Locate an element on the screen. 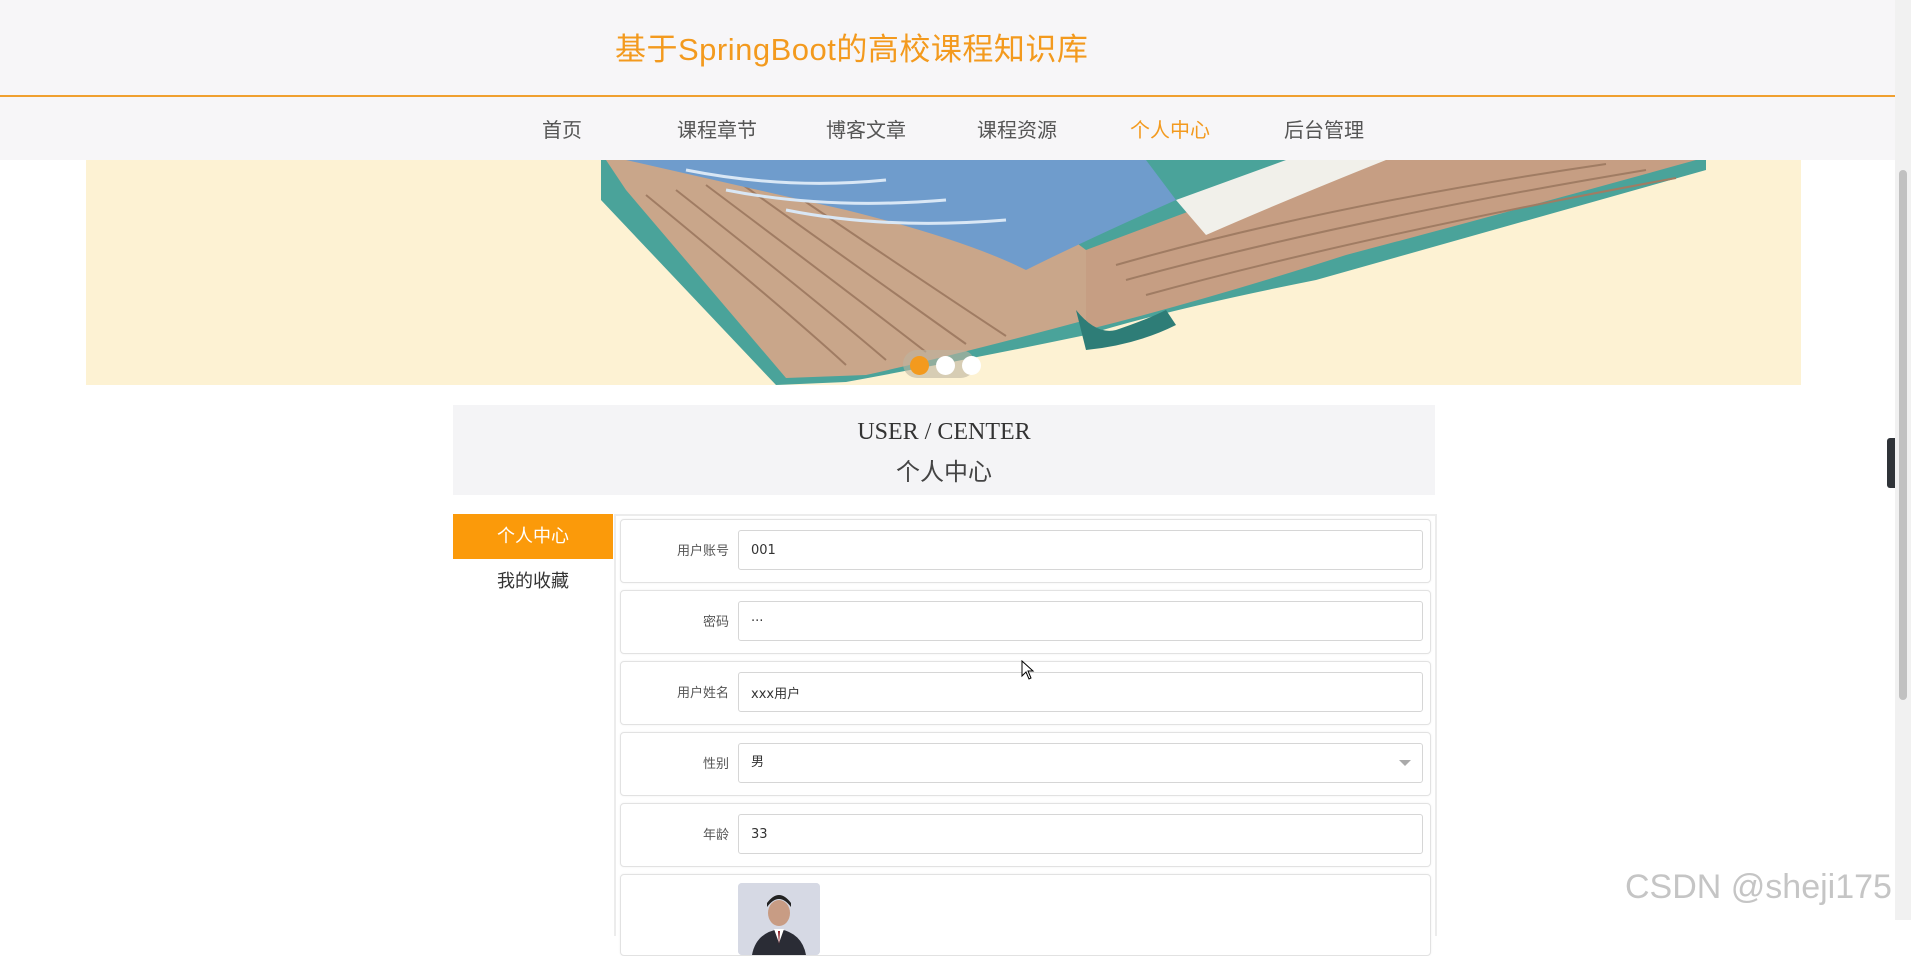 This screenshot has width=1911, height=956. section-title-en: USER / CENTER is located at coordinates (944, 432).